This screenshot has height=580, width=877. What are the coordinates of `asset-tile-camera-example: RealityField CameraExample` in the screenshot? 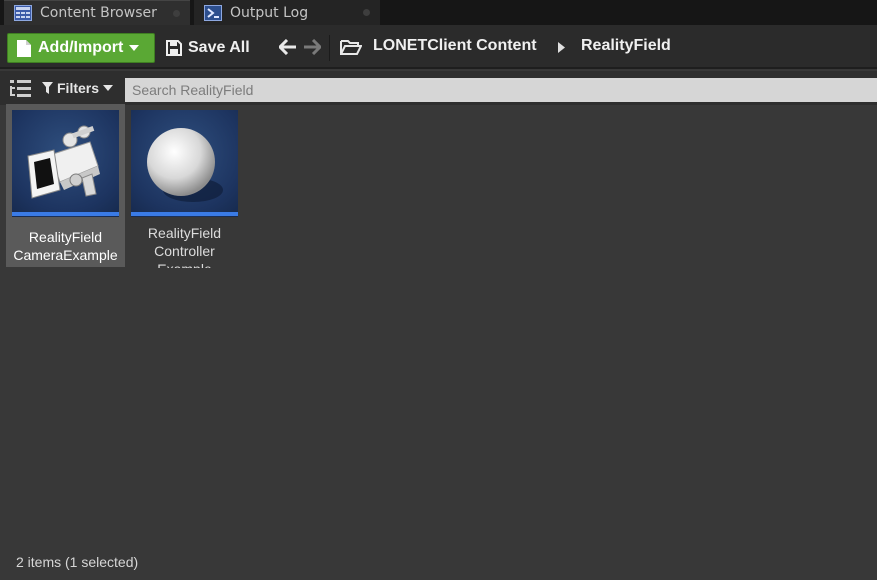 It's located at (65, 185).